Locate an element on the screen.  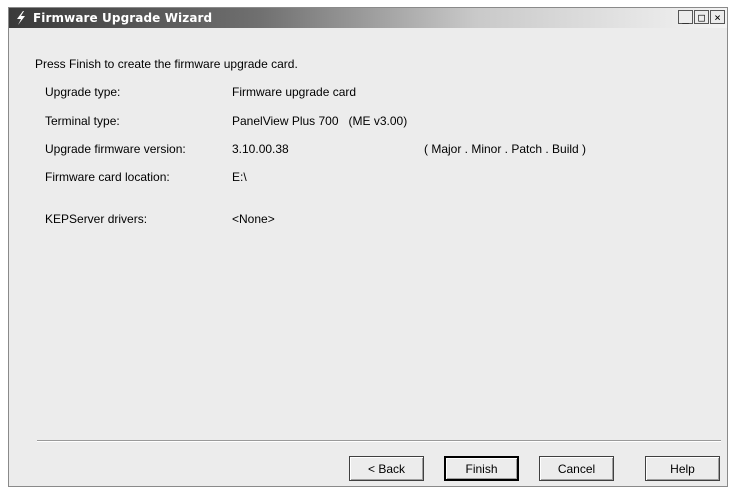
title-bar: Firmware Upgrade Wizard _ □ × is located at coordinates (368, 18).